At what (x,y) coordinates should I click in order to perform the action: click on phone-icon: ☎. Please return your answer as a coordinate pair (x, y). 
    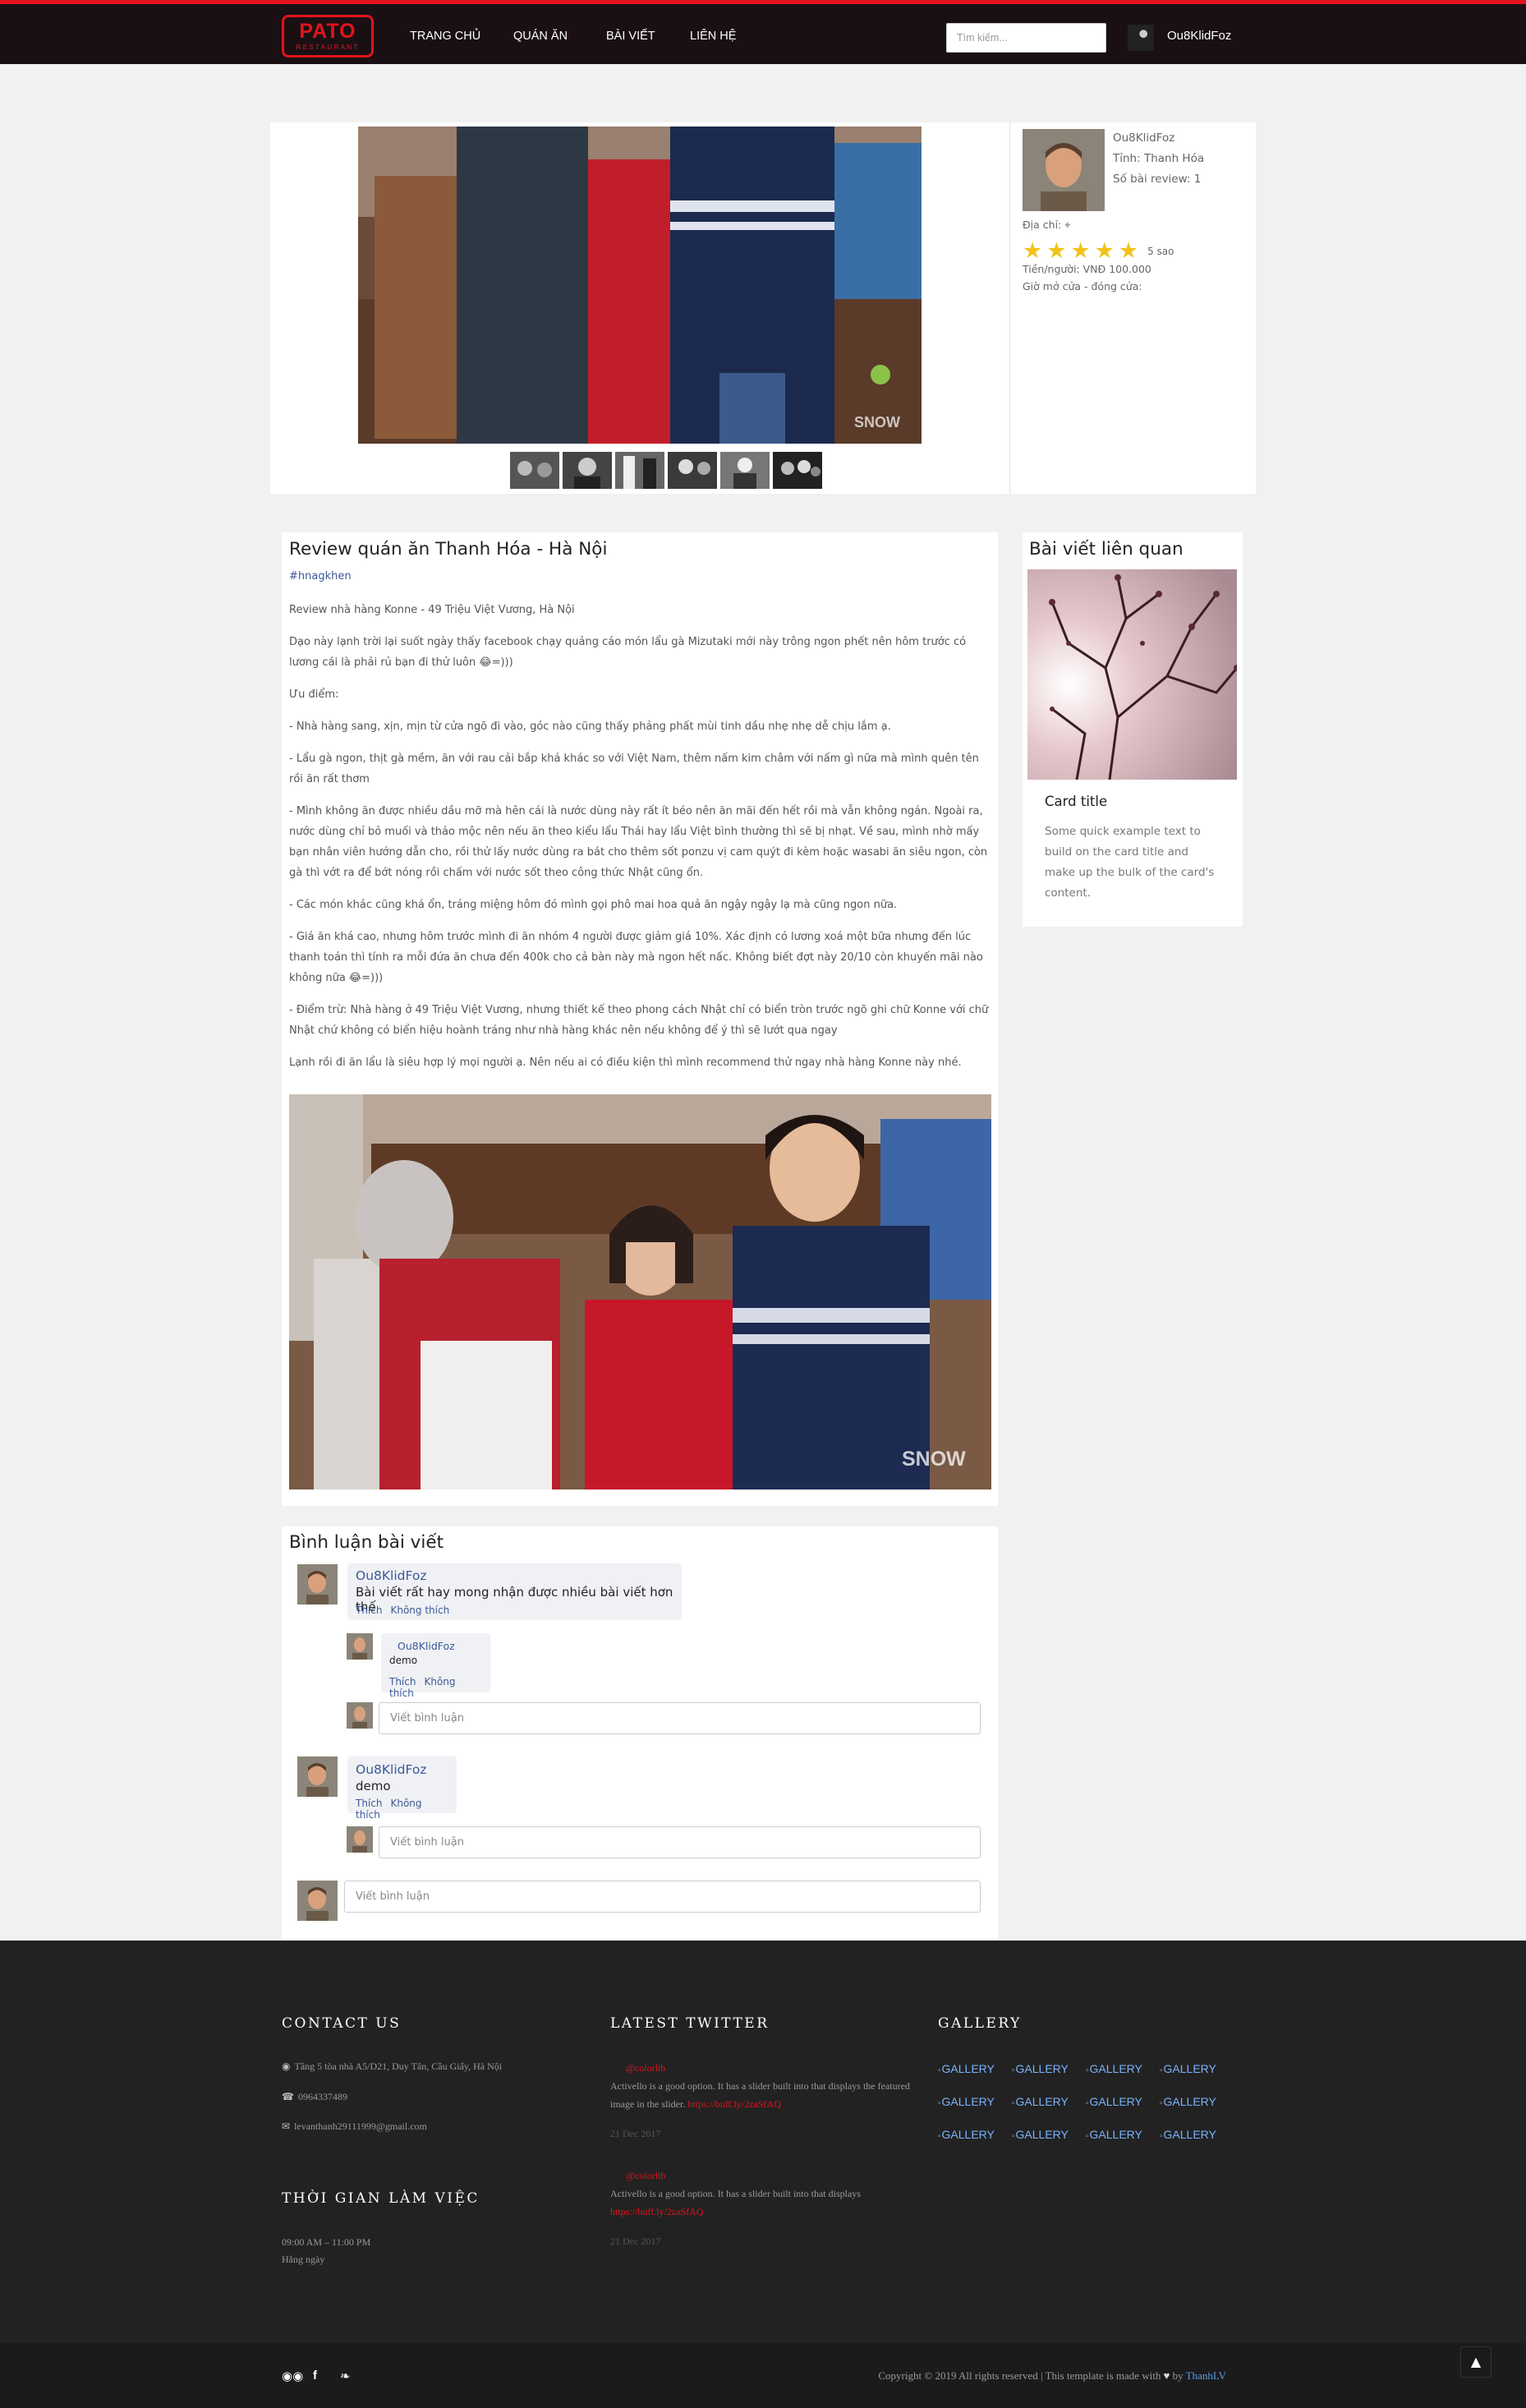
    Looking at the image, I should click on (288, 2096).